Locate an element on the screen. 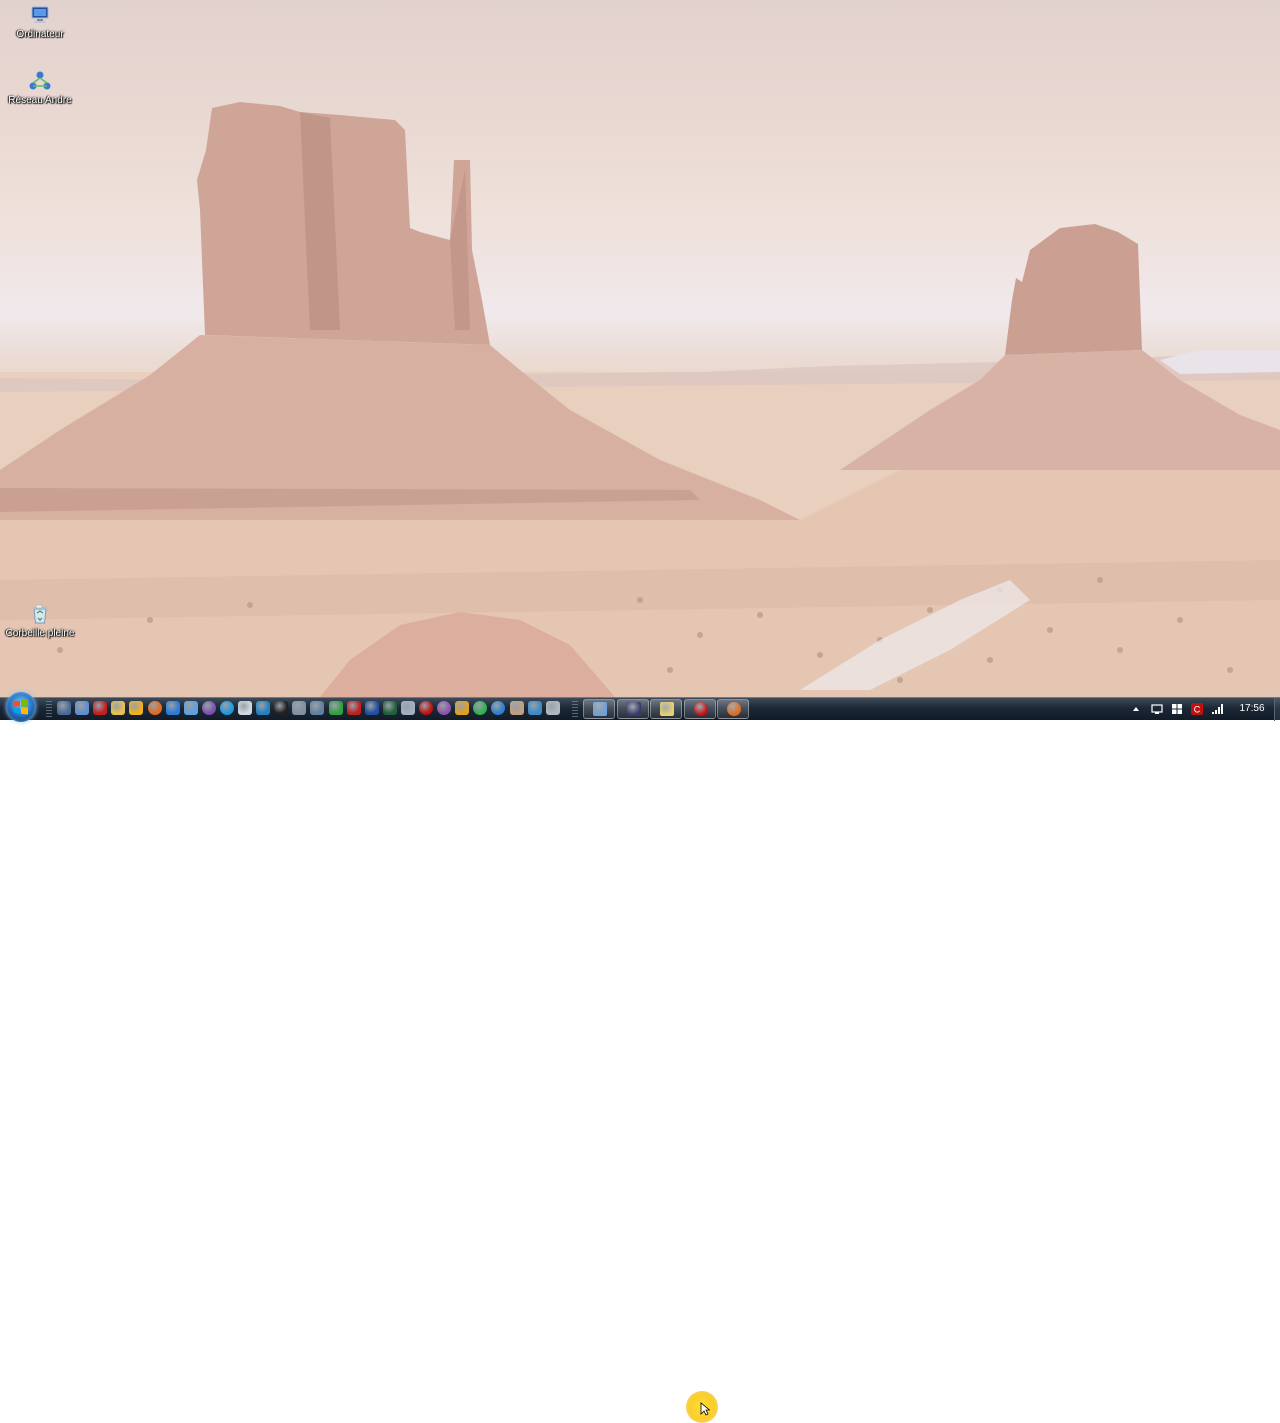 The width and height of the screenshot is (1280, 1423). show-hidden-icons-icon is located at coordinates (1136, 709).